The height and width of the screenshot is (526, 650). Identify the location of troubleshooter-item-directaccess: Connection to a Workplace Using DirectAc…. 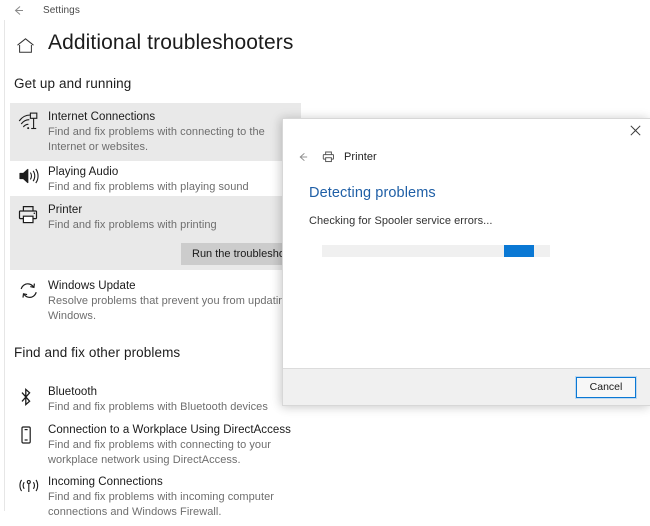
(155, 445).